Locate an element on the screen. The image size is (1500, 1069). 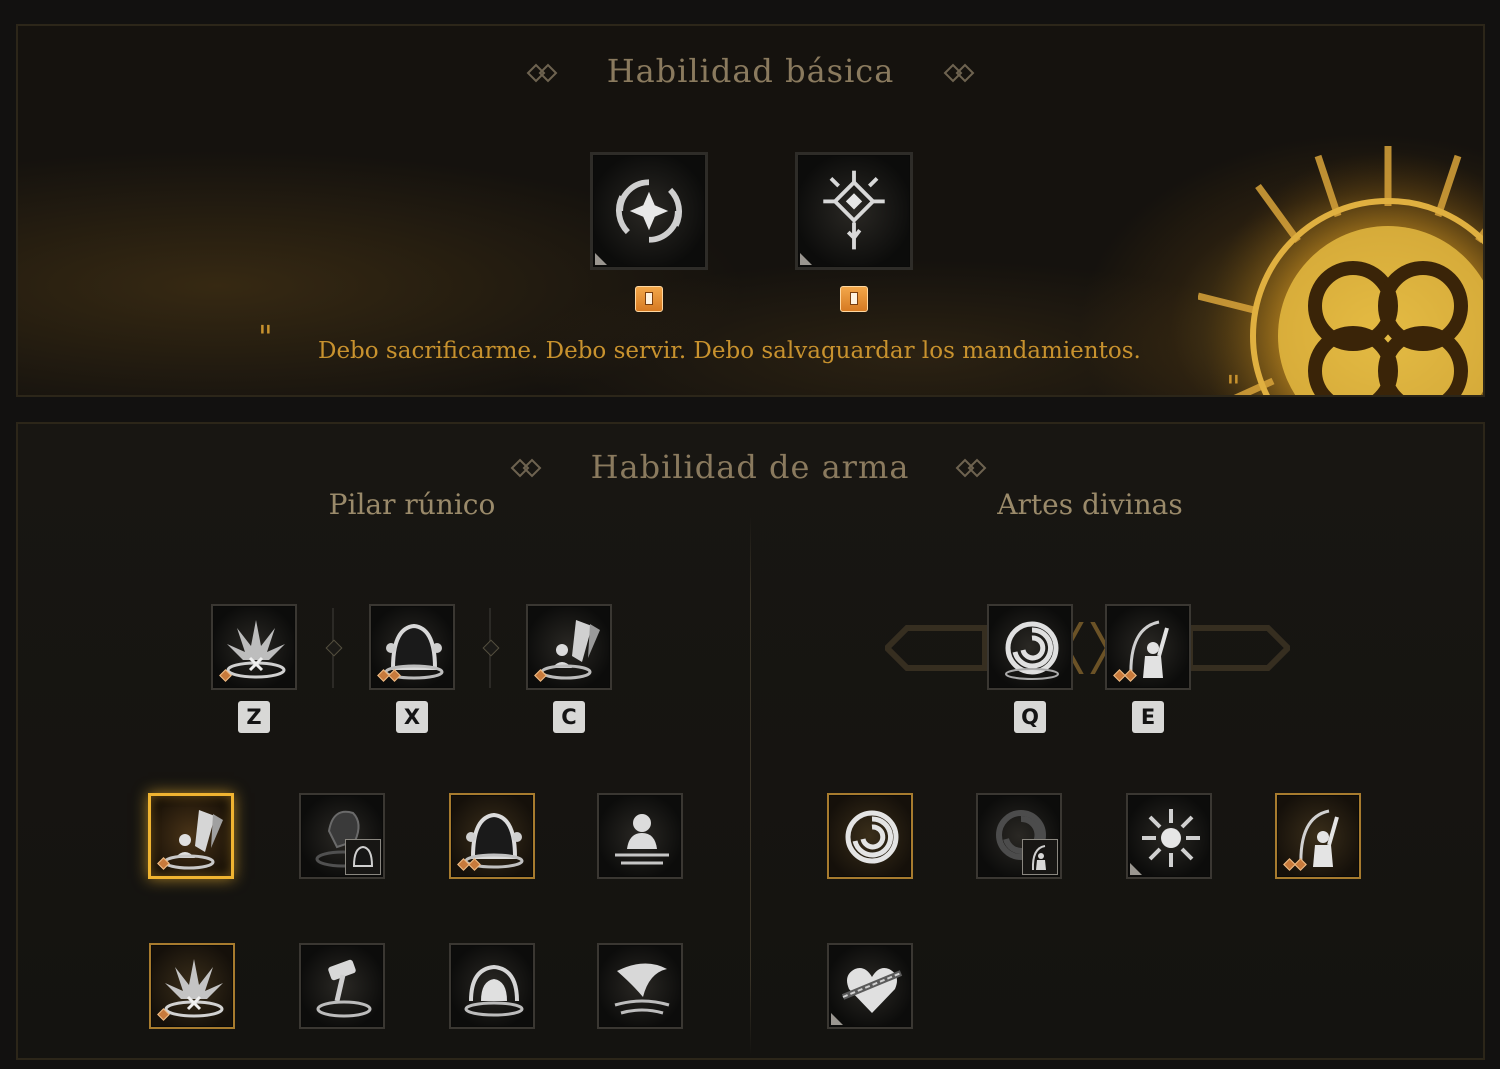
chained-heart-icon is located at coordinates (872, 990).